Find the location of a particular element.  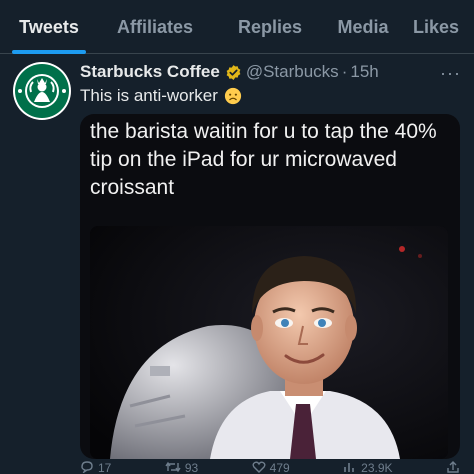

reply-icon is located at coordinates (87, 467).